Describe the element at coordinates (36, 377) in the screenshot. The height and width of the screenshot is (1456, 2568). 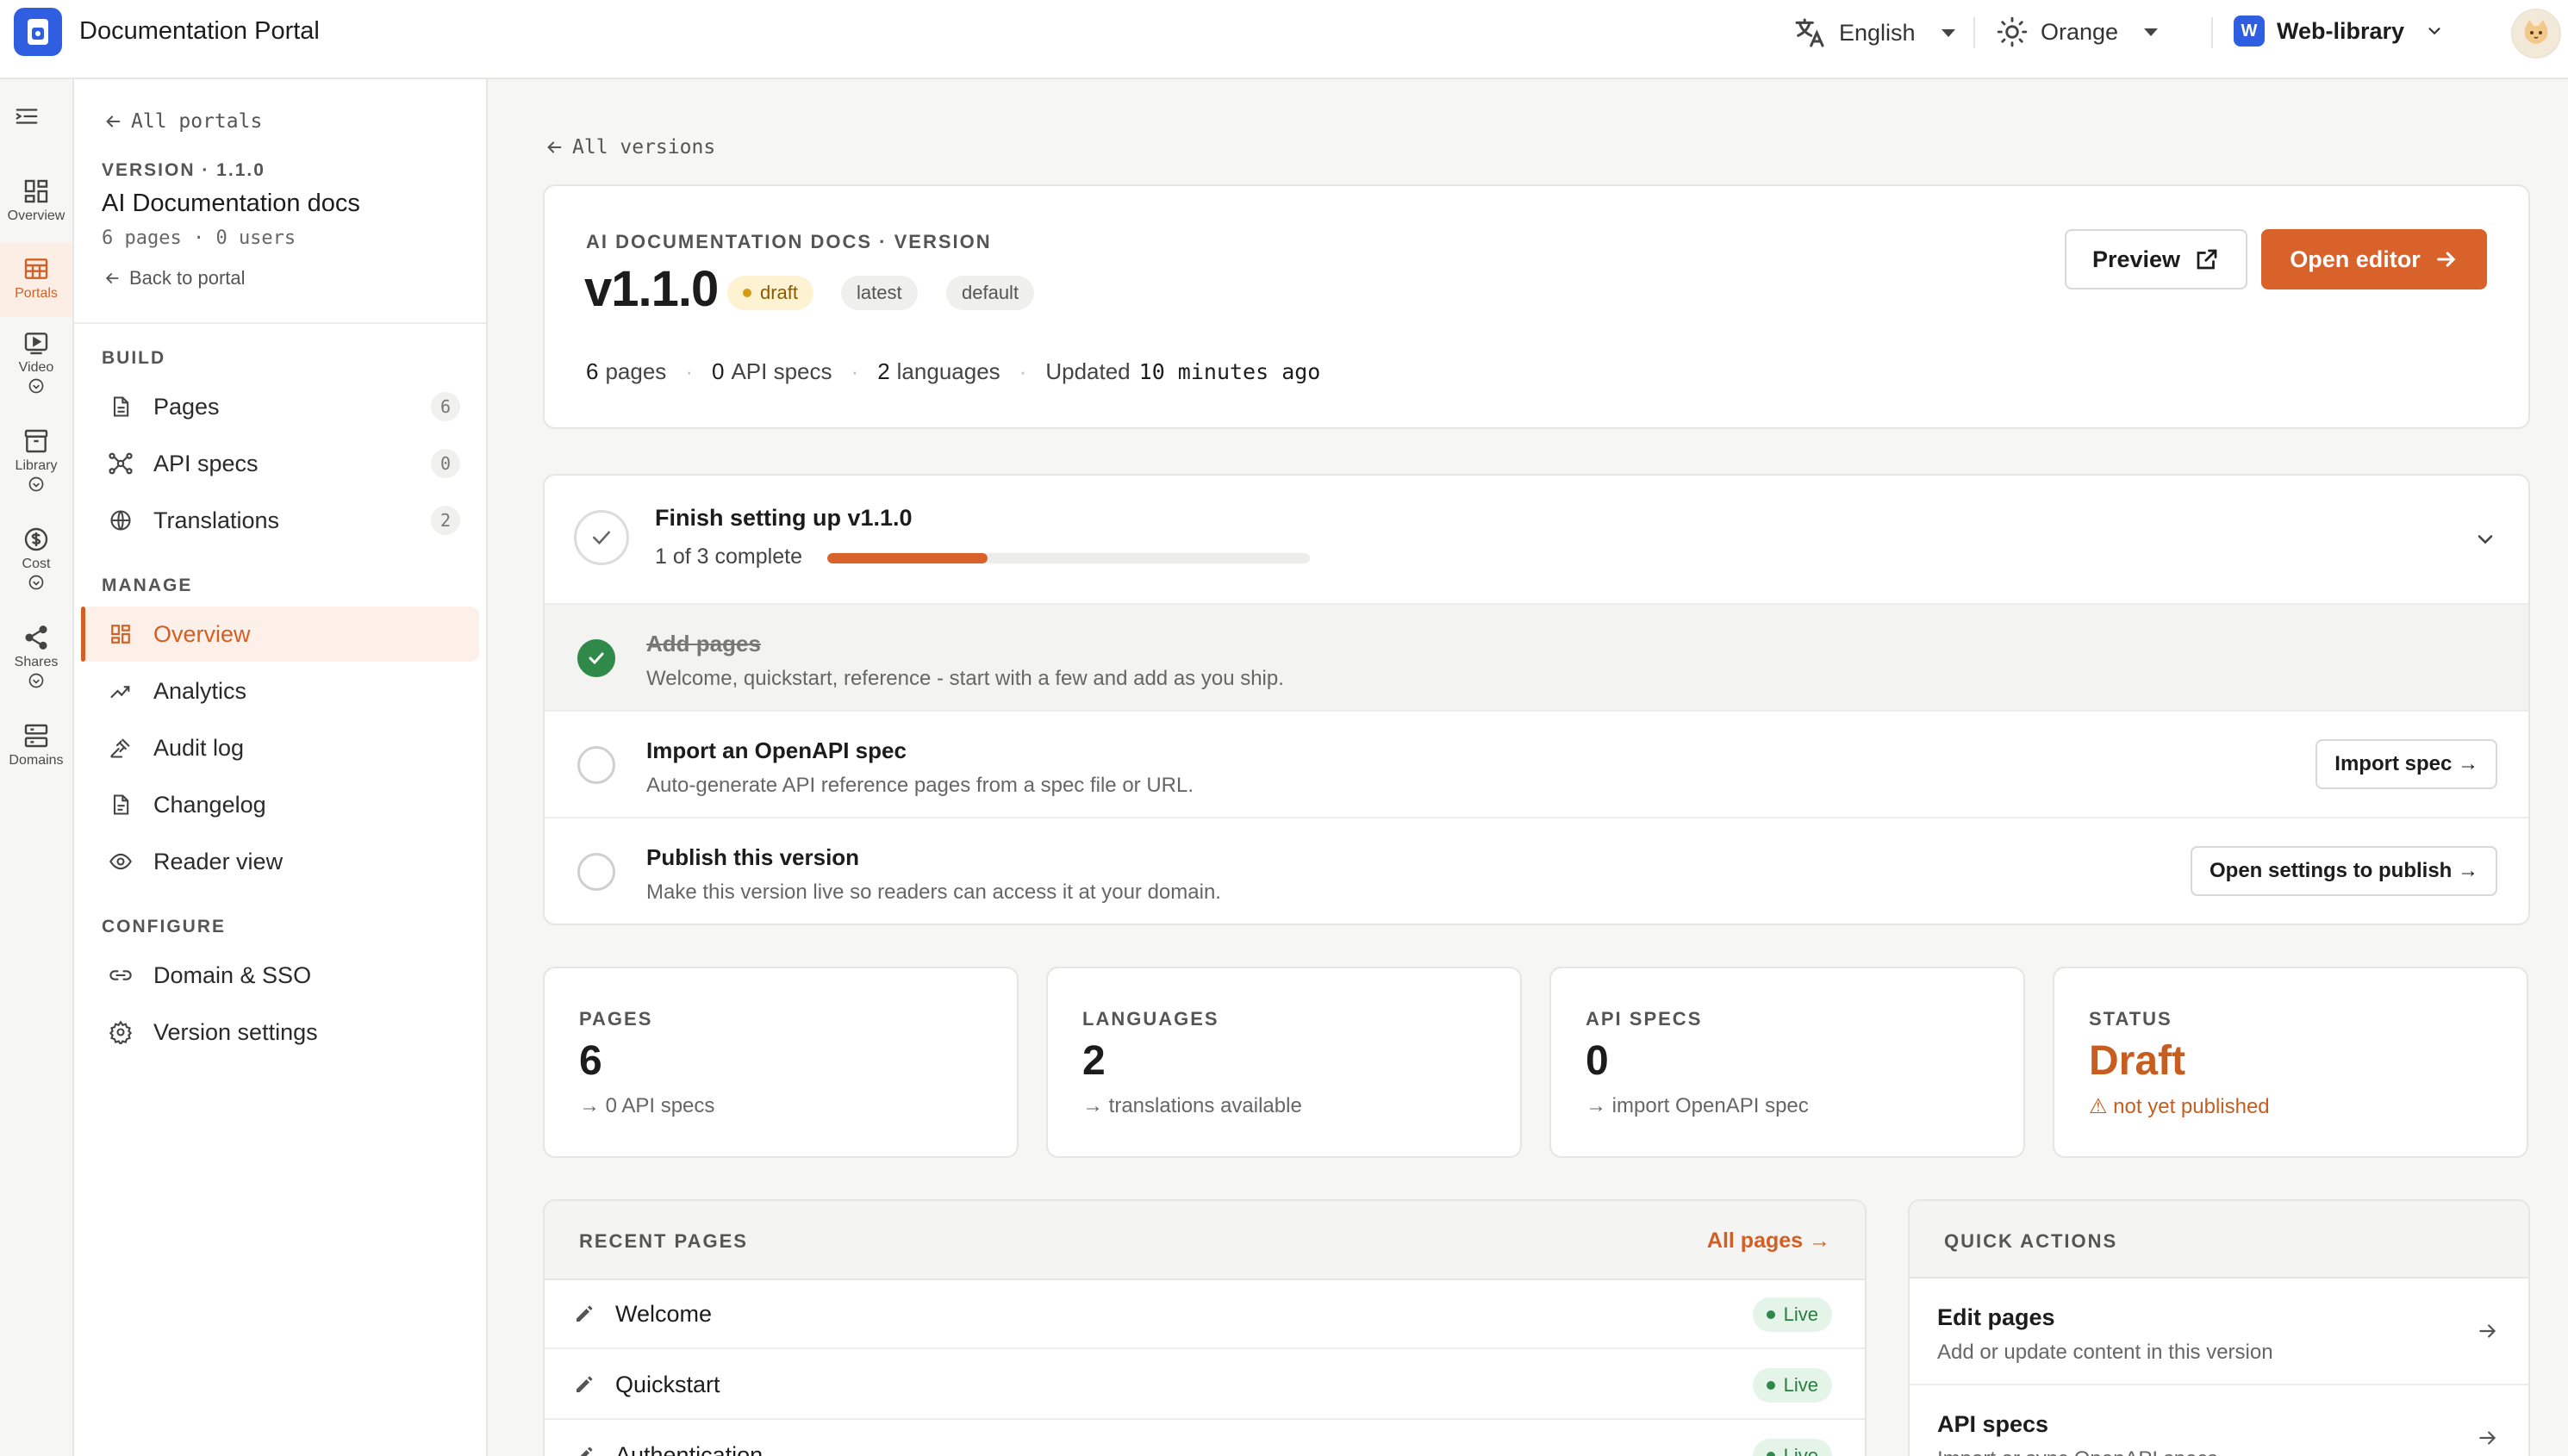
I see `rail-item-video: Video` at that location.